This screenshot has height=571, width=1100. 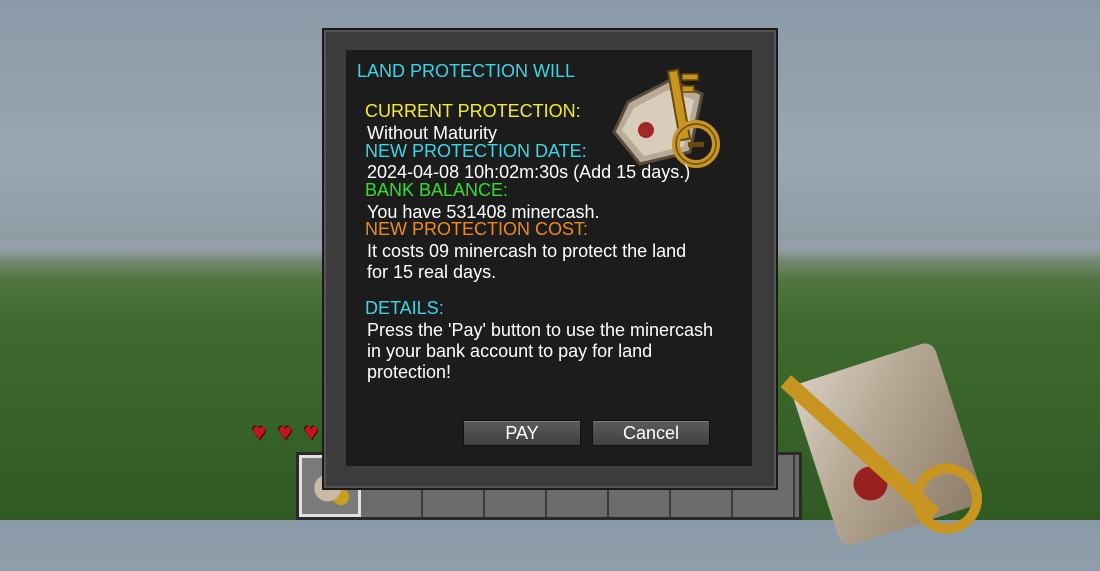 I want to click on health-bar: ♥ ♥ ♥, so click(x=290, y=432).